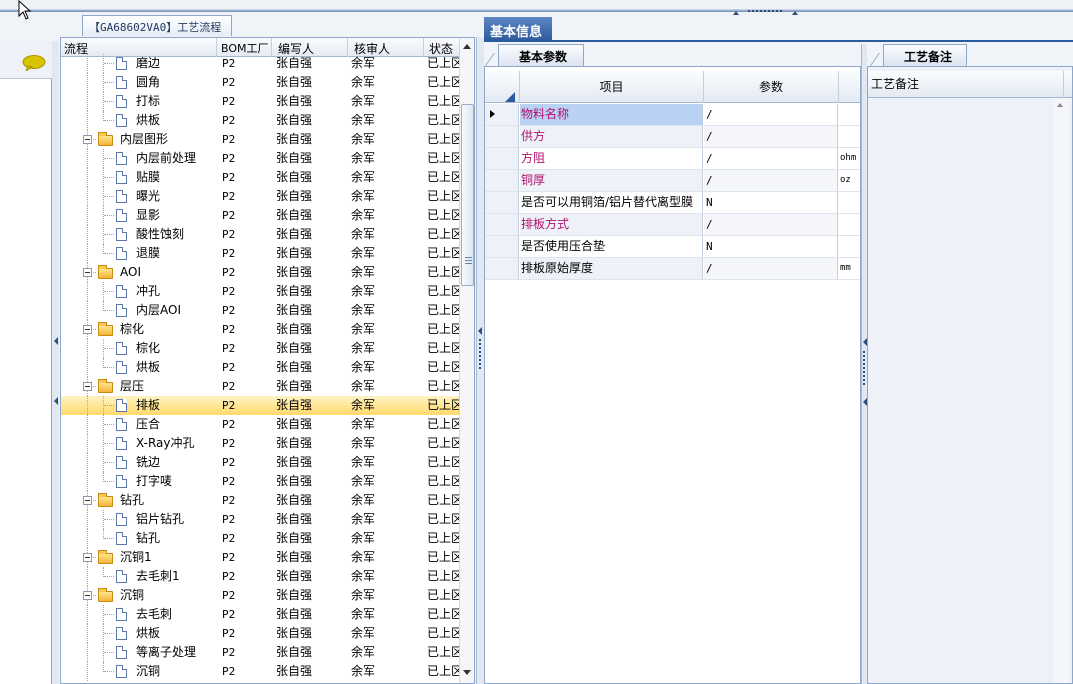 The height and width of the screenshot is (684, 1073). Describe the element at coordinates (260, 82) in the screenshot. I see `tree-step-row: 圆角 P2 张自强 余军 已上区` at that location.